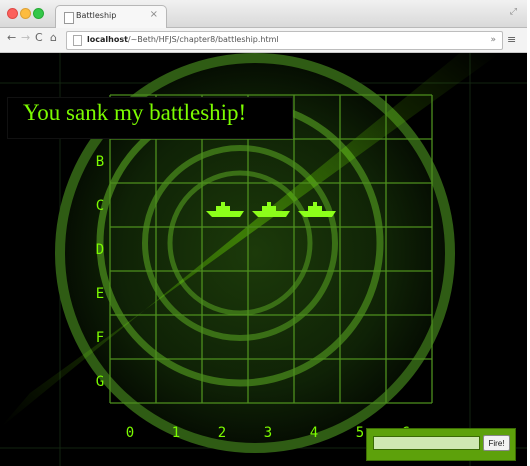 The height and width of the screenshot is (466, 530). Describe the element at coordinates (314, 433) in the screenshot. I see `column-label: 4` at that location.